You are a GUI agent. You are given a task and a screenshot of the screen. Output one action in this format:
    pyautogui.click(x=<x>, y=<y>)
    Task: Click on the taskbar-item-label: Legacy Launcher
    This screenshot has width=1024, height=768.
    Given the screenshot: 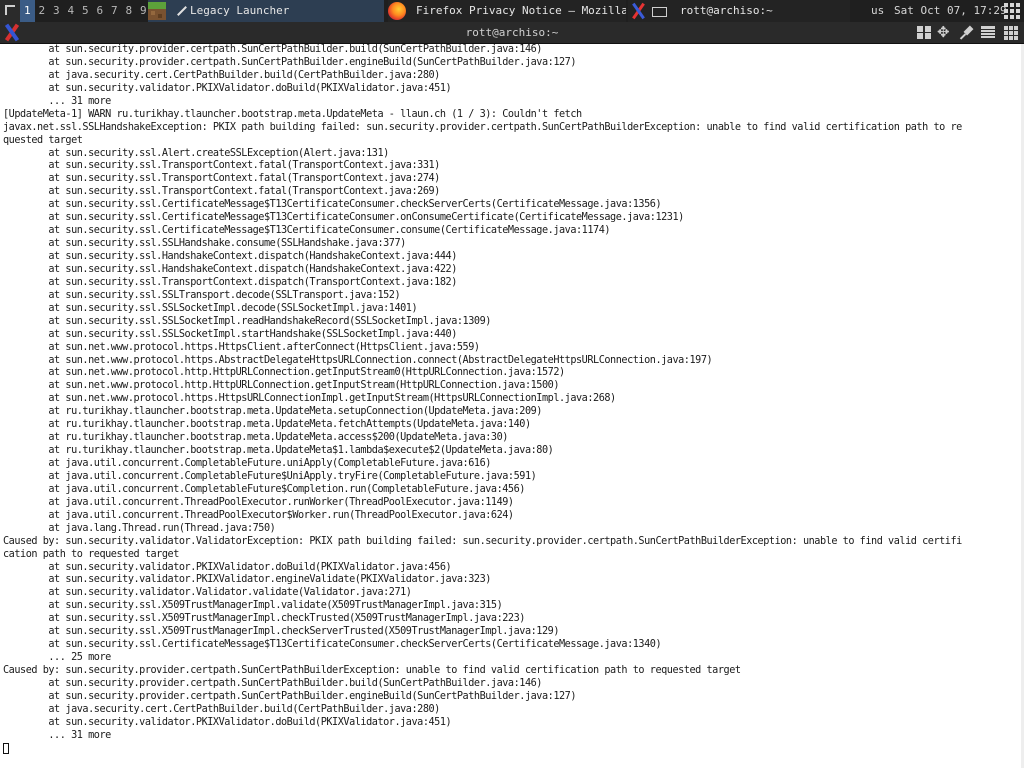 What is the action you would take?
    pyautogui.click(x=240, y=10)
    